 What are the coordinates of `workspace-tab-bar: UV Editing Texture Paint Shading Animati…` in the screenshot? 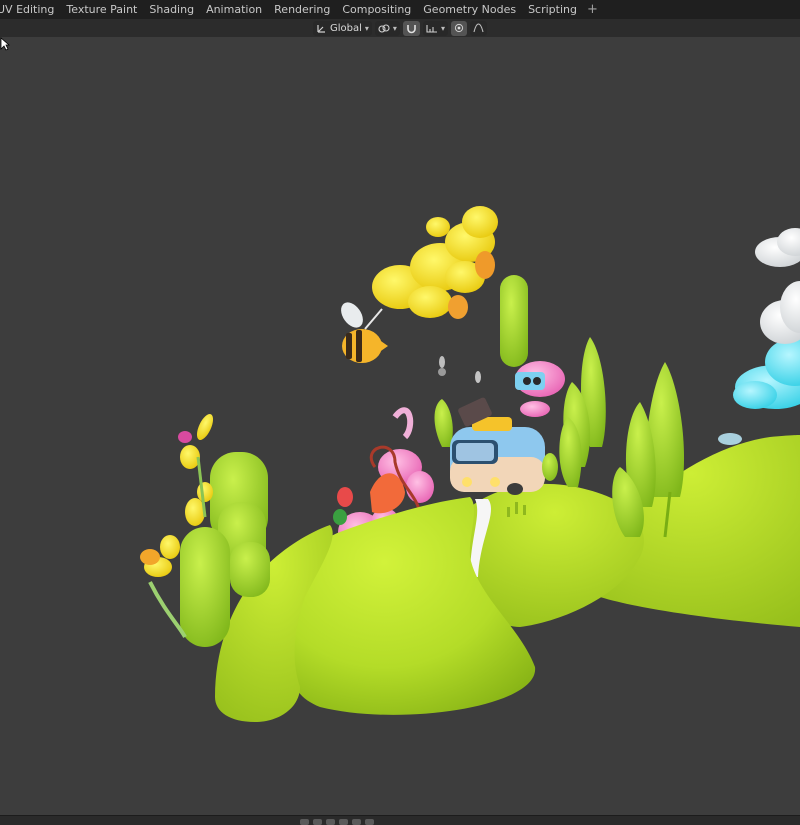 It's located at (400, 9).